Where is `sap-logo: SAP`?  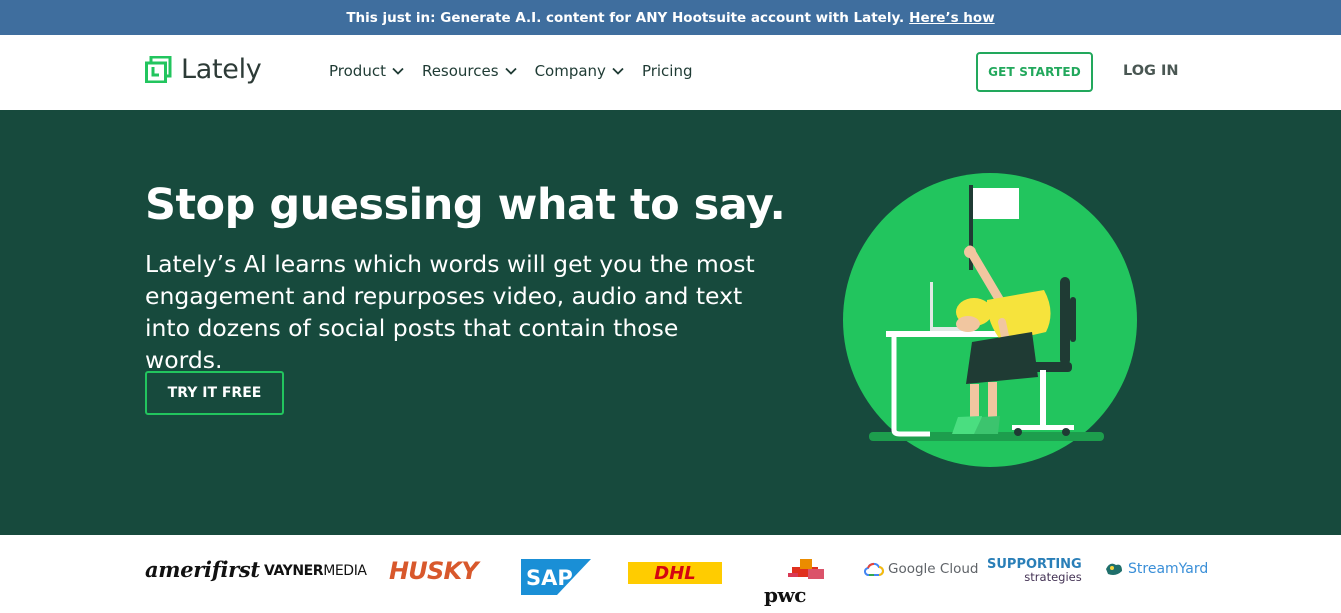
sap-logo: SAP is located at coordinates (556, 577).